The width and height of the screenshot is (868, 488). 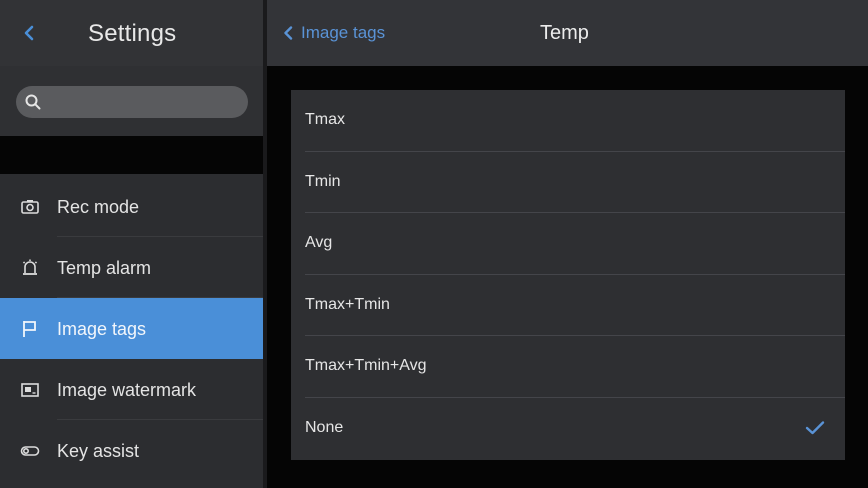 What do you see at coordinates (325, 119) in the screenshot?
I see `option-label: Tmax` at bounding box center [325, 119].